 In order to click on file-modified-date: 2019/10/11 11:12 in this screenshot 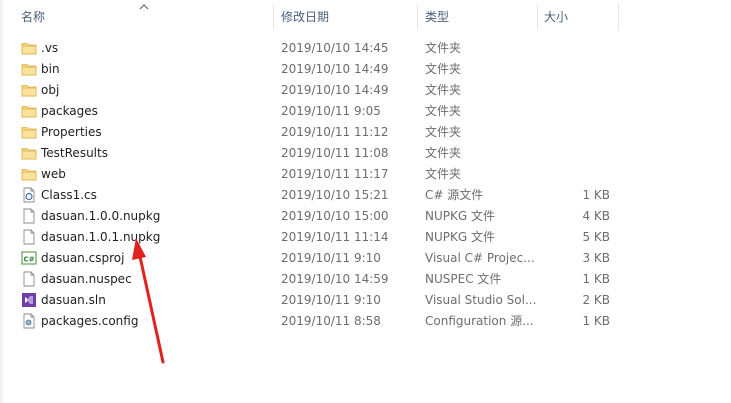, I will do `click(335, 132)`.